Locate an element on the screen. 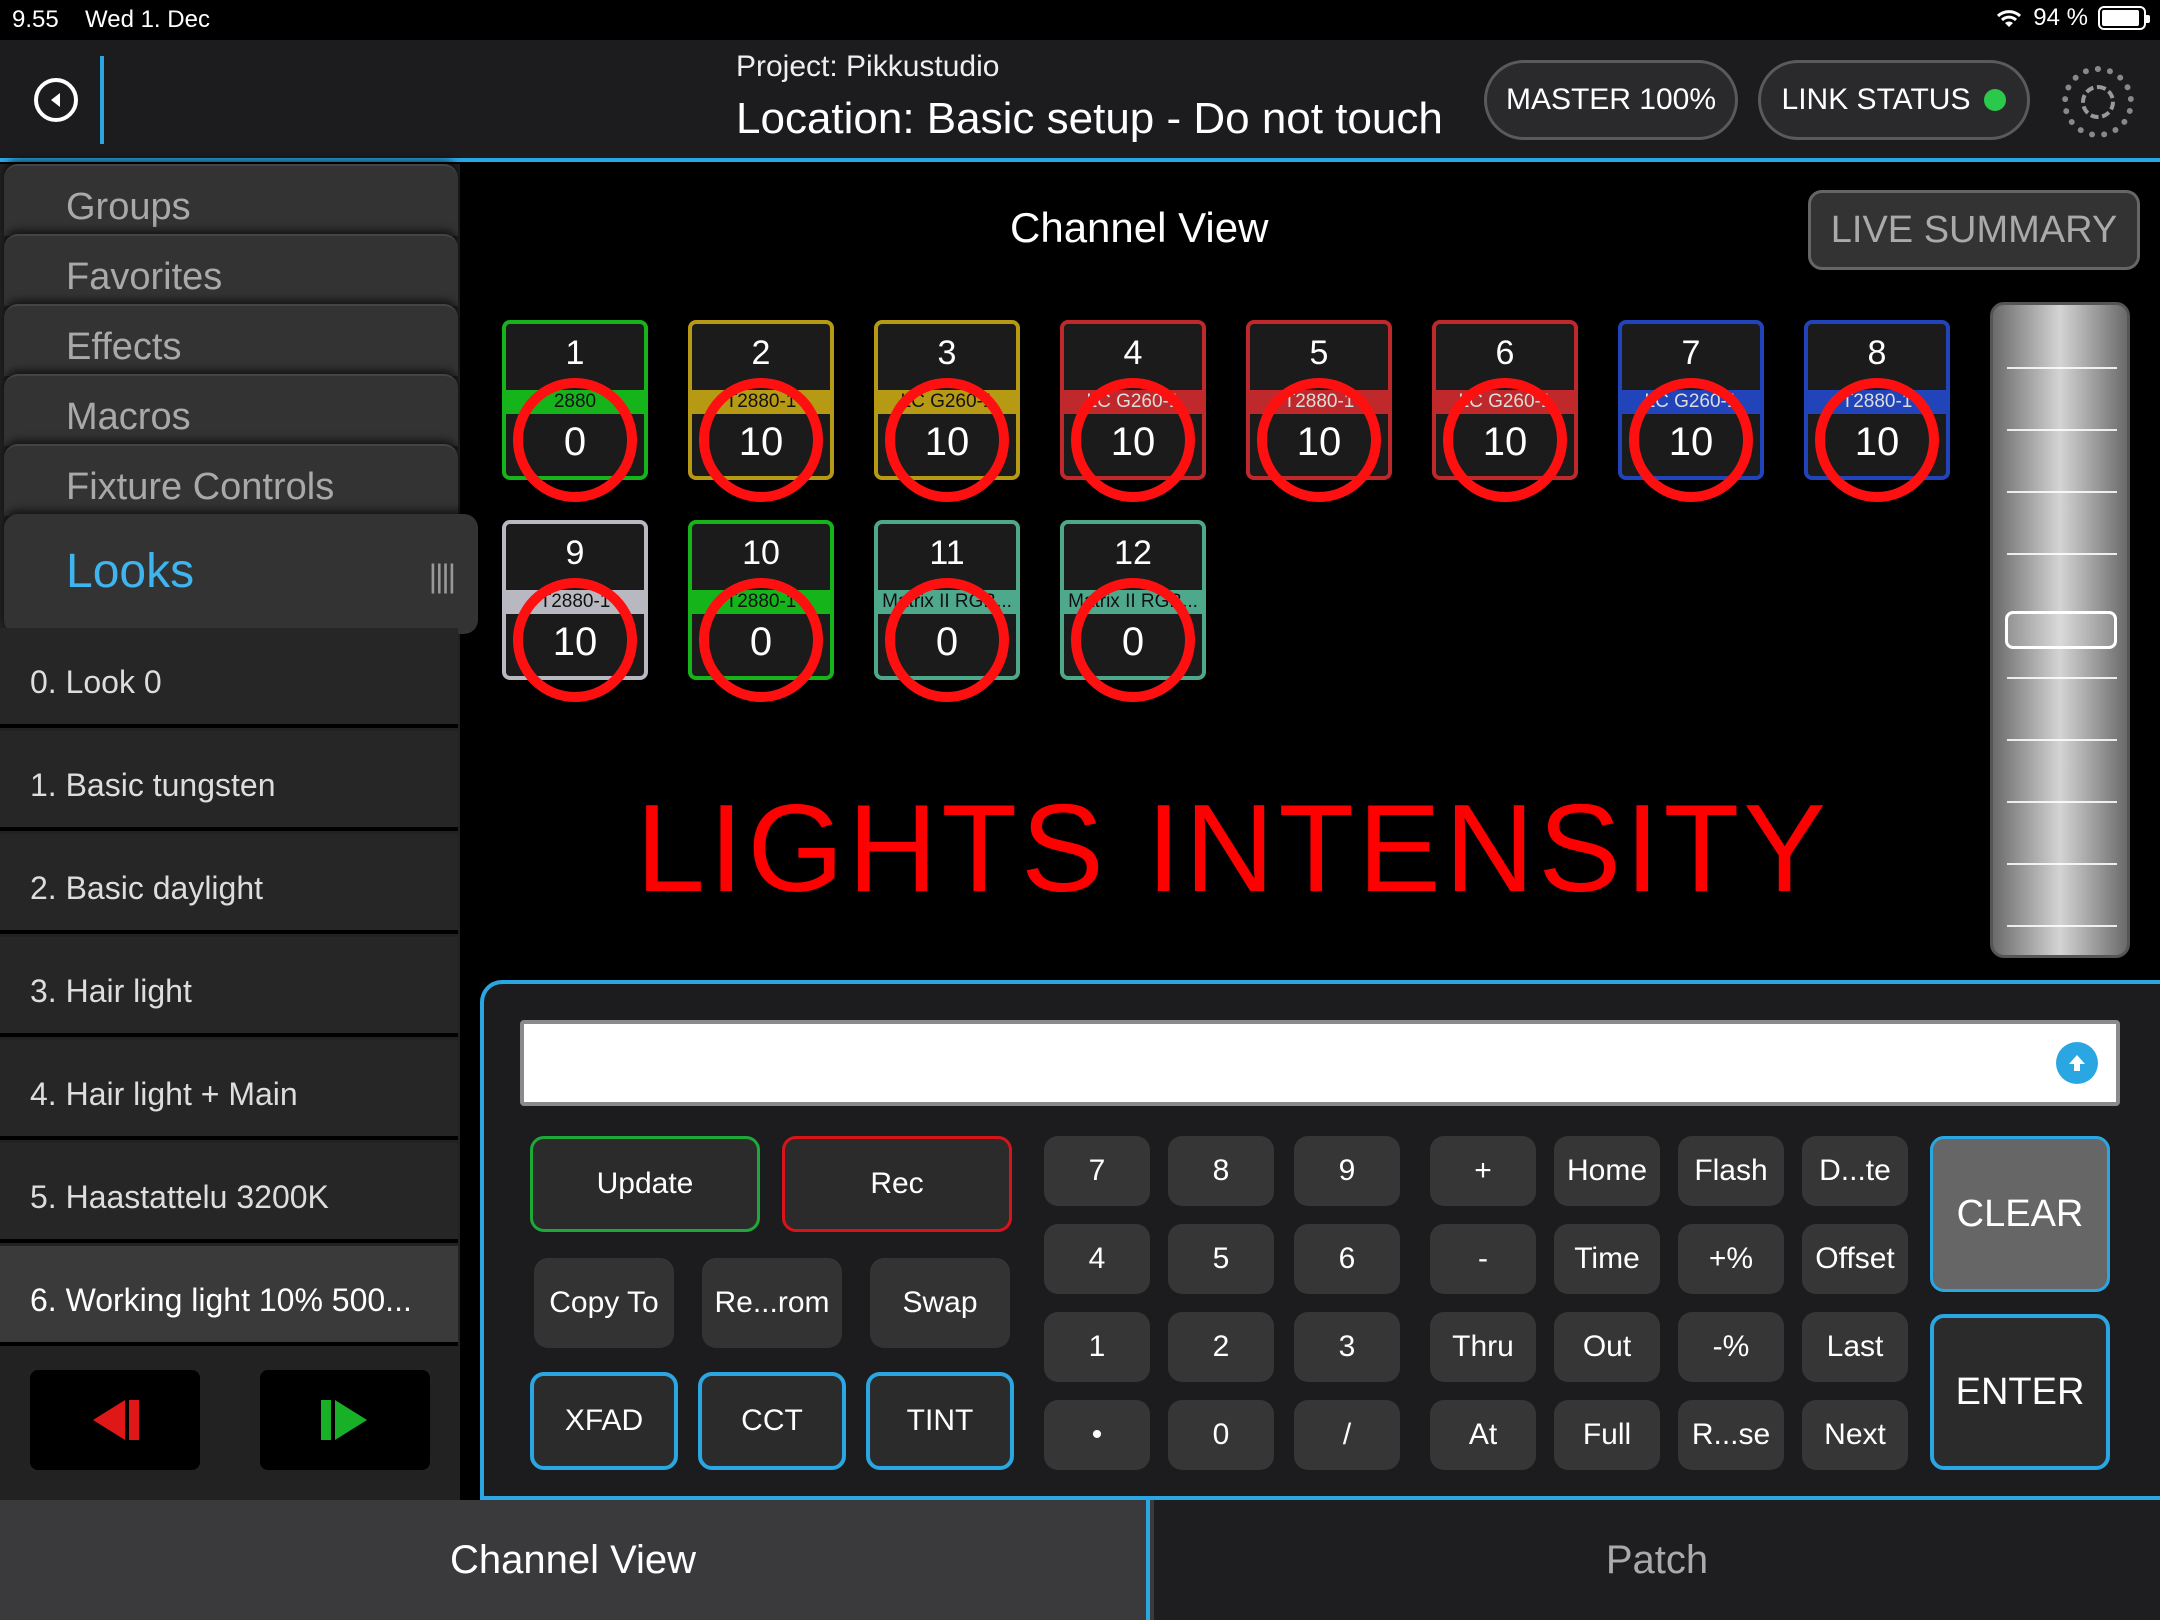 This screenshot has height=1620, width=2160. link-status-button: LINK STATUS is located at coordinates (1894, 100).